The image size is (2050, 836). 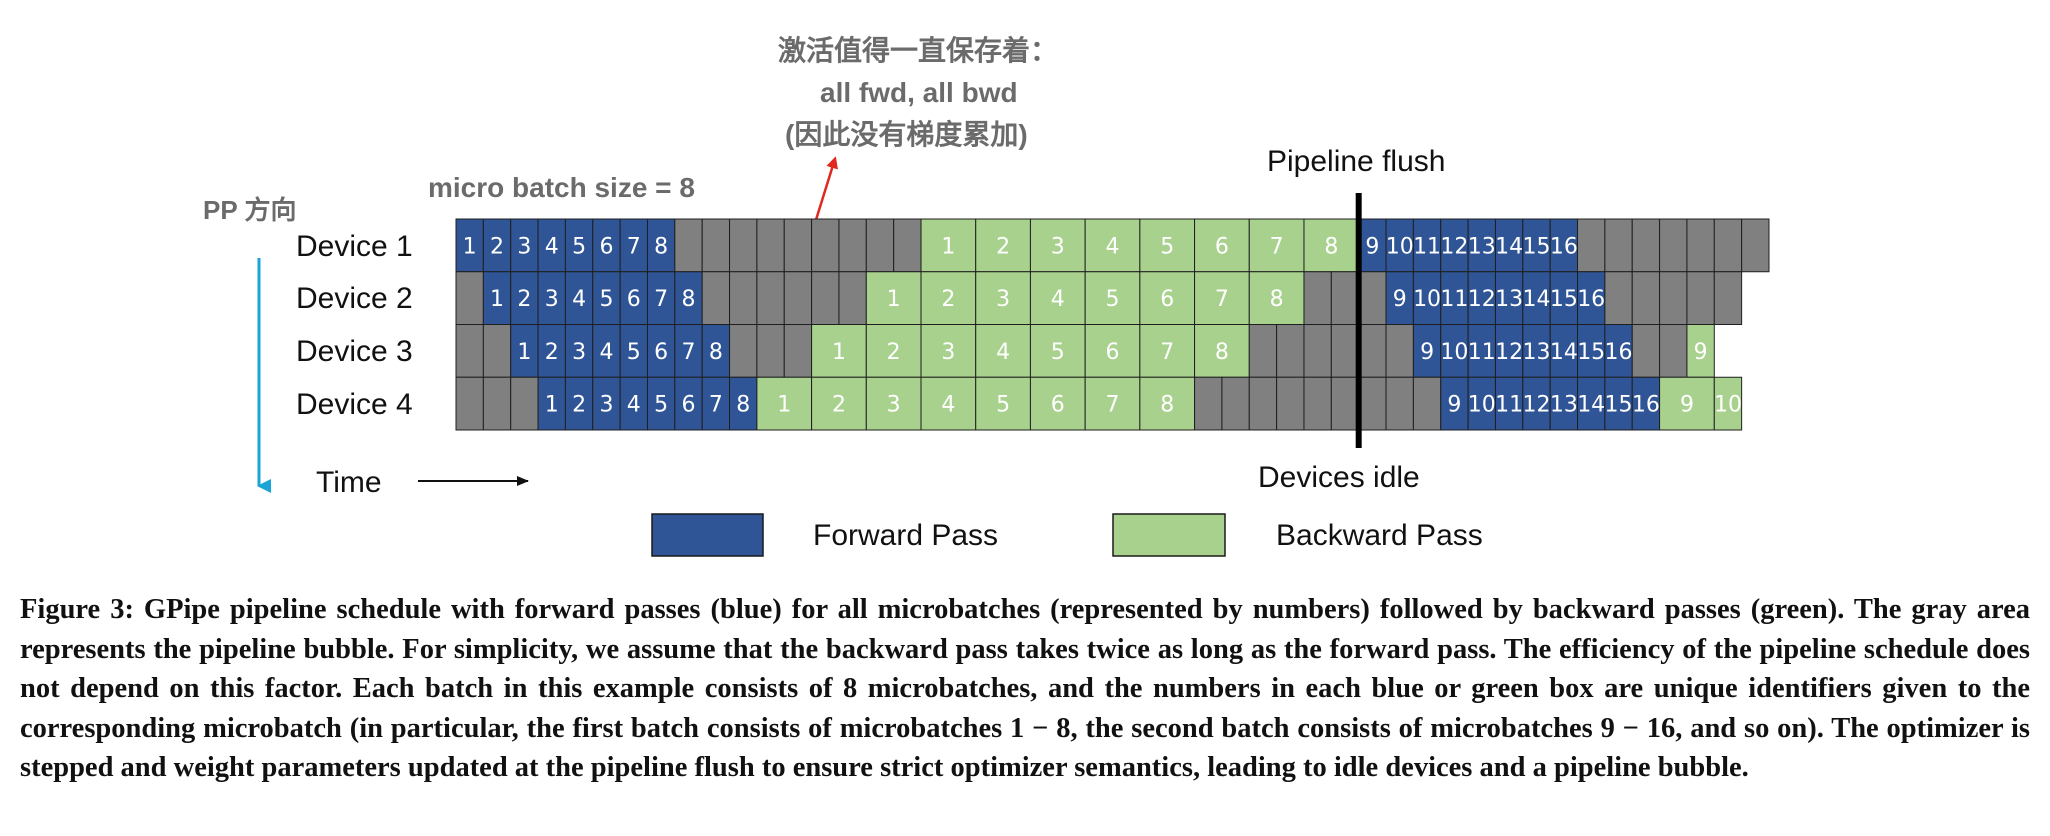 What do you see at coordinates (1356, 161) in the screenshot?
I see `pipeline-flush-label: Pipeline flush` at bounding box center [1356, 161].